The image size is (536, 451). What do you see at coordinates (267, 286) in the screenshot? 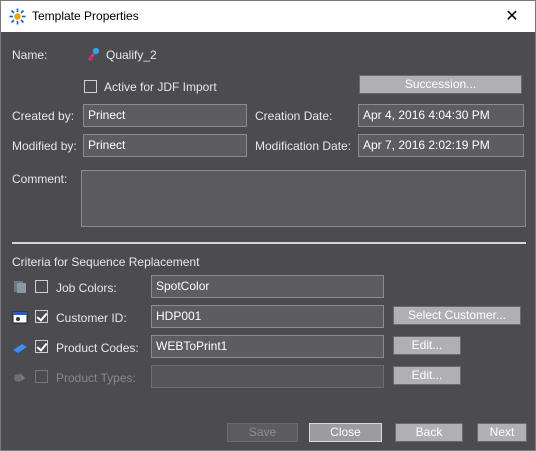
I see `job-colors-field: SpotColor` at bounding box center [267, 286].